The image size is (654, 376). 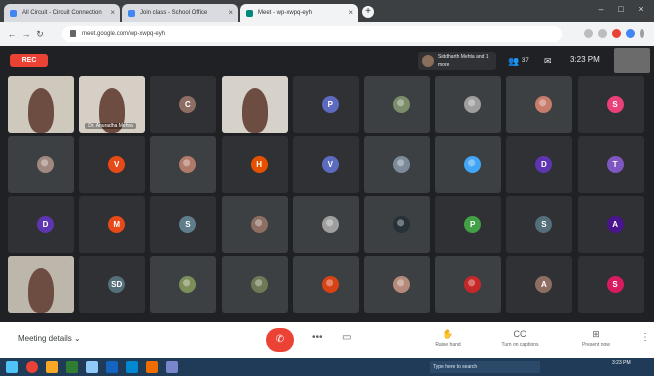 I want to click on camera-permission-icon, so click(x=588, y=33).